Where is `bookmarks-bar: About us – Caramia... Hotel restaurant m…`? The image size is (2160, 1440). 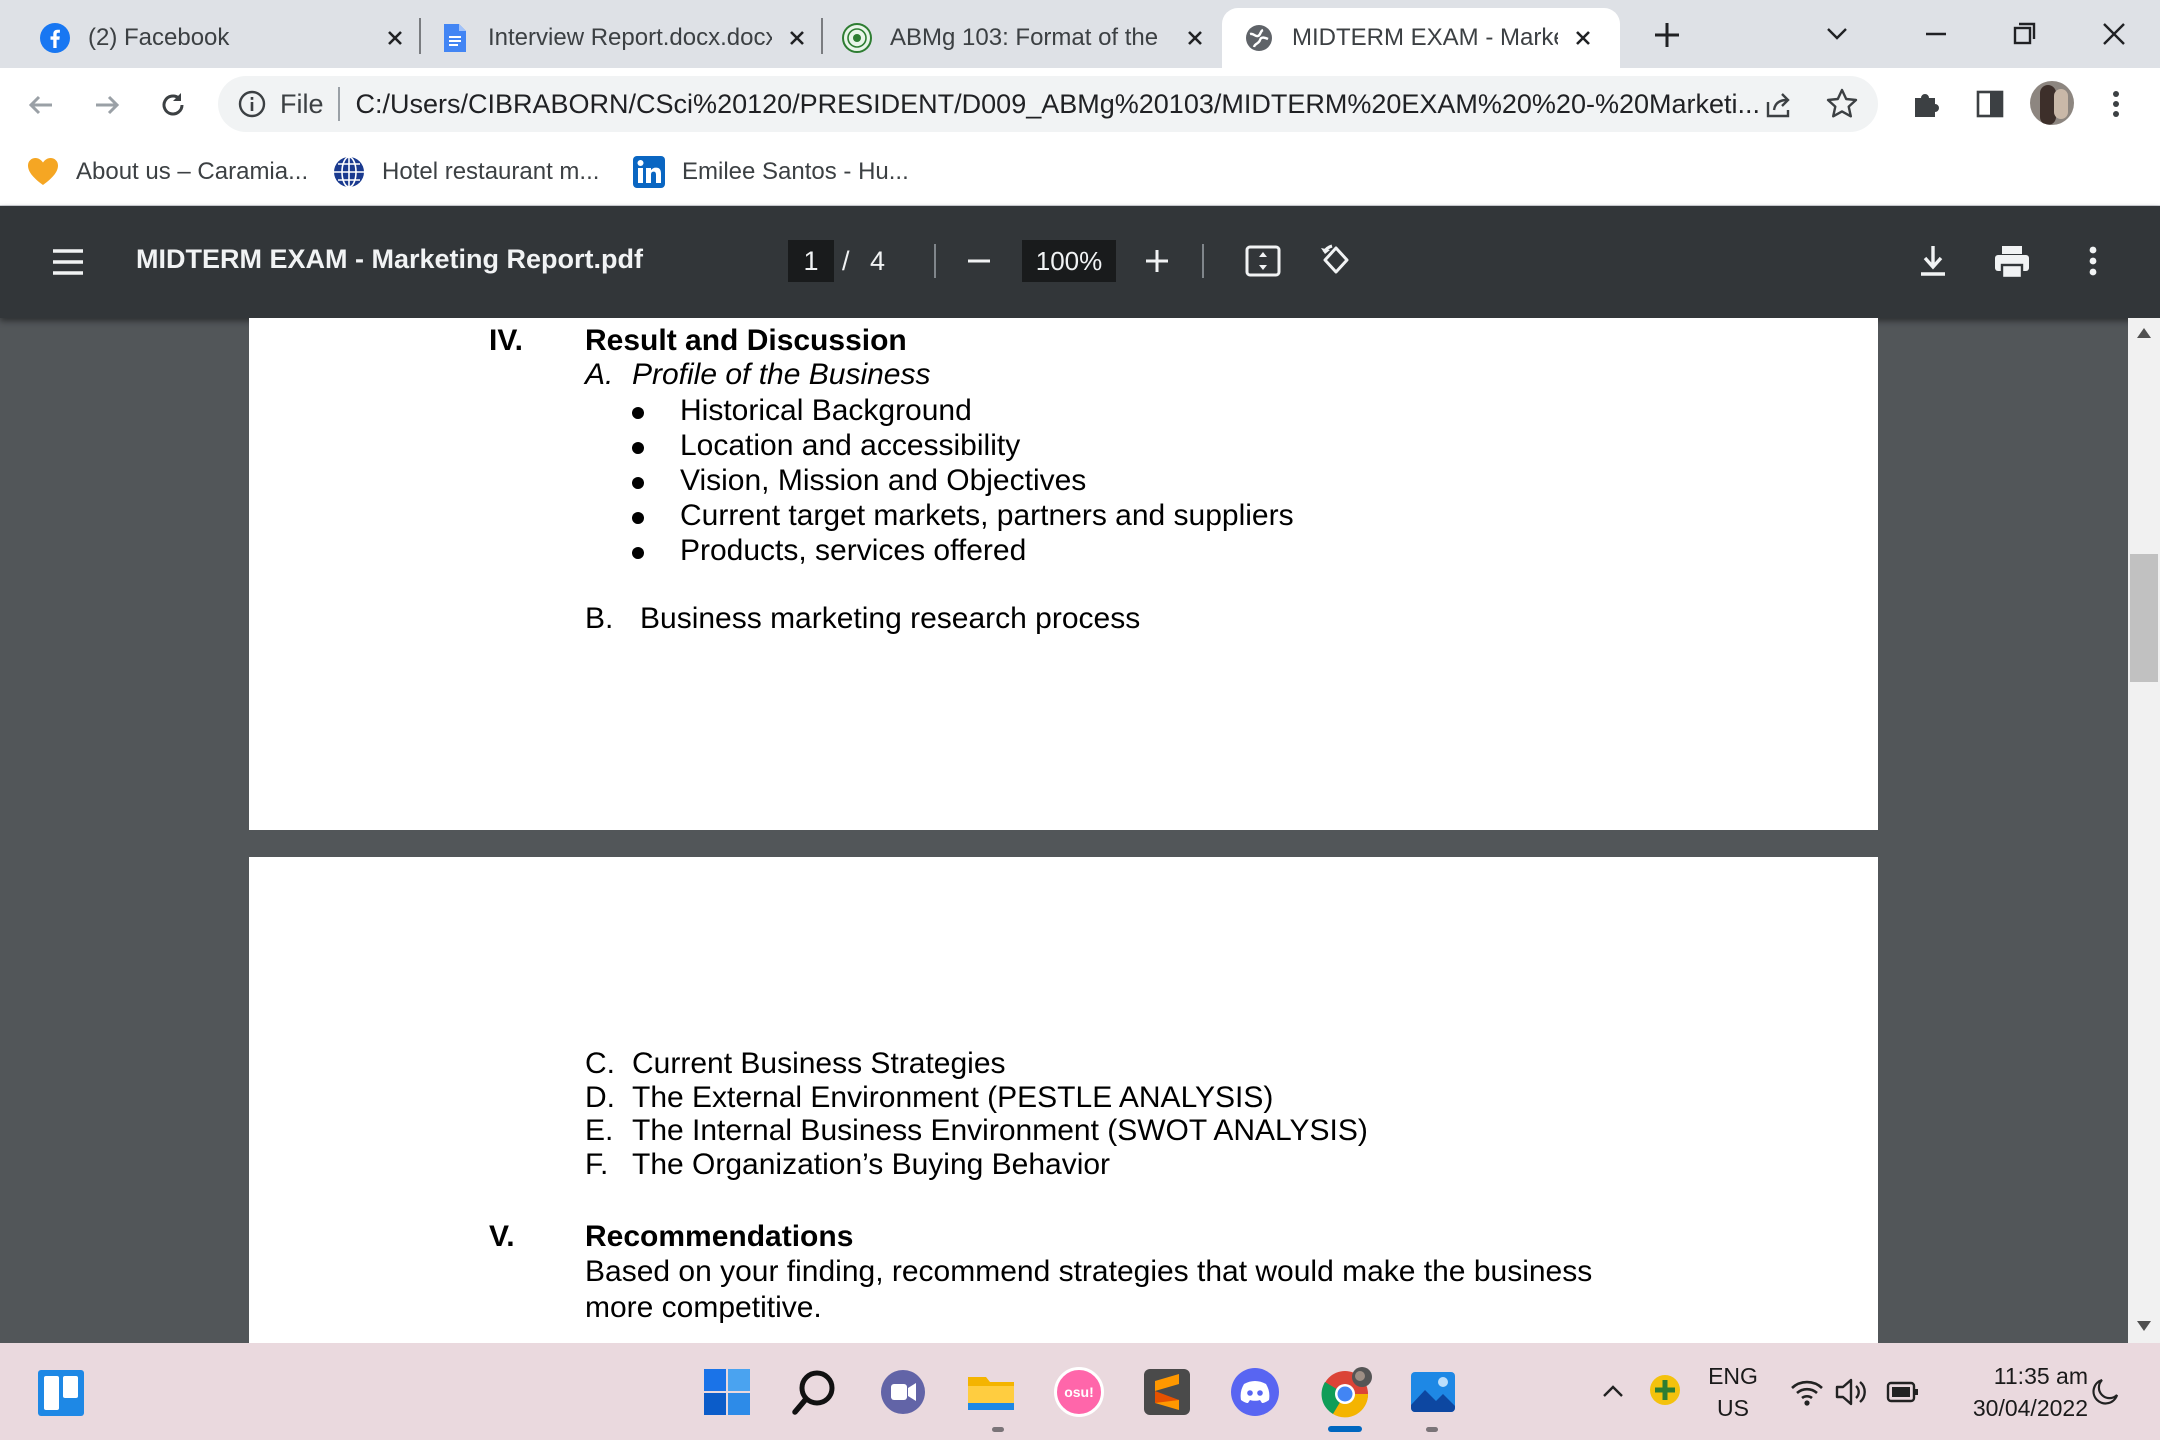
bookmarks-bar: About us – Caramia... Hotel restaurant m… is located at coordinates (1080, 173).